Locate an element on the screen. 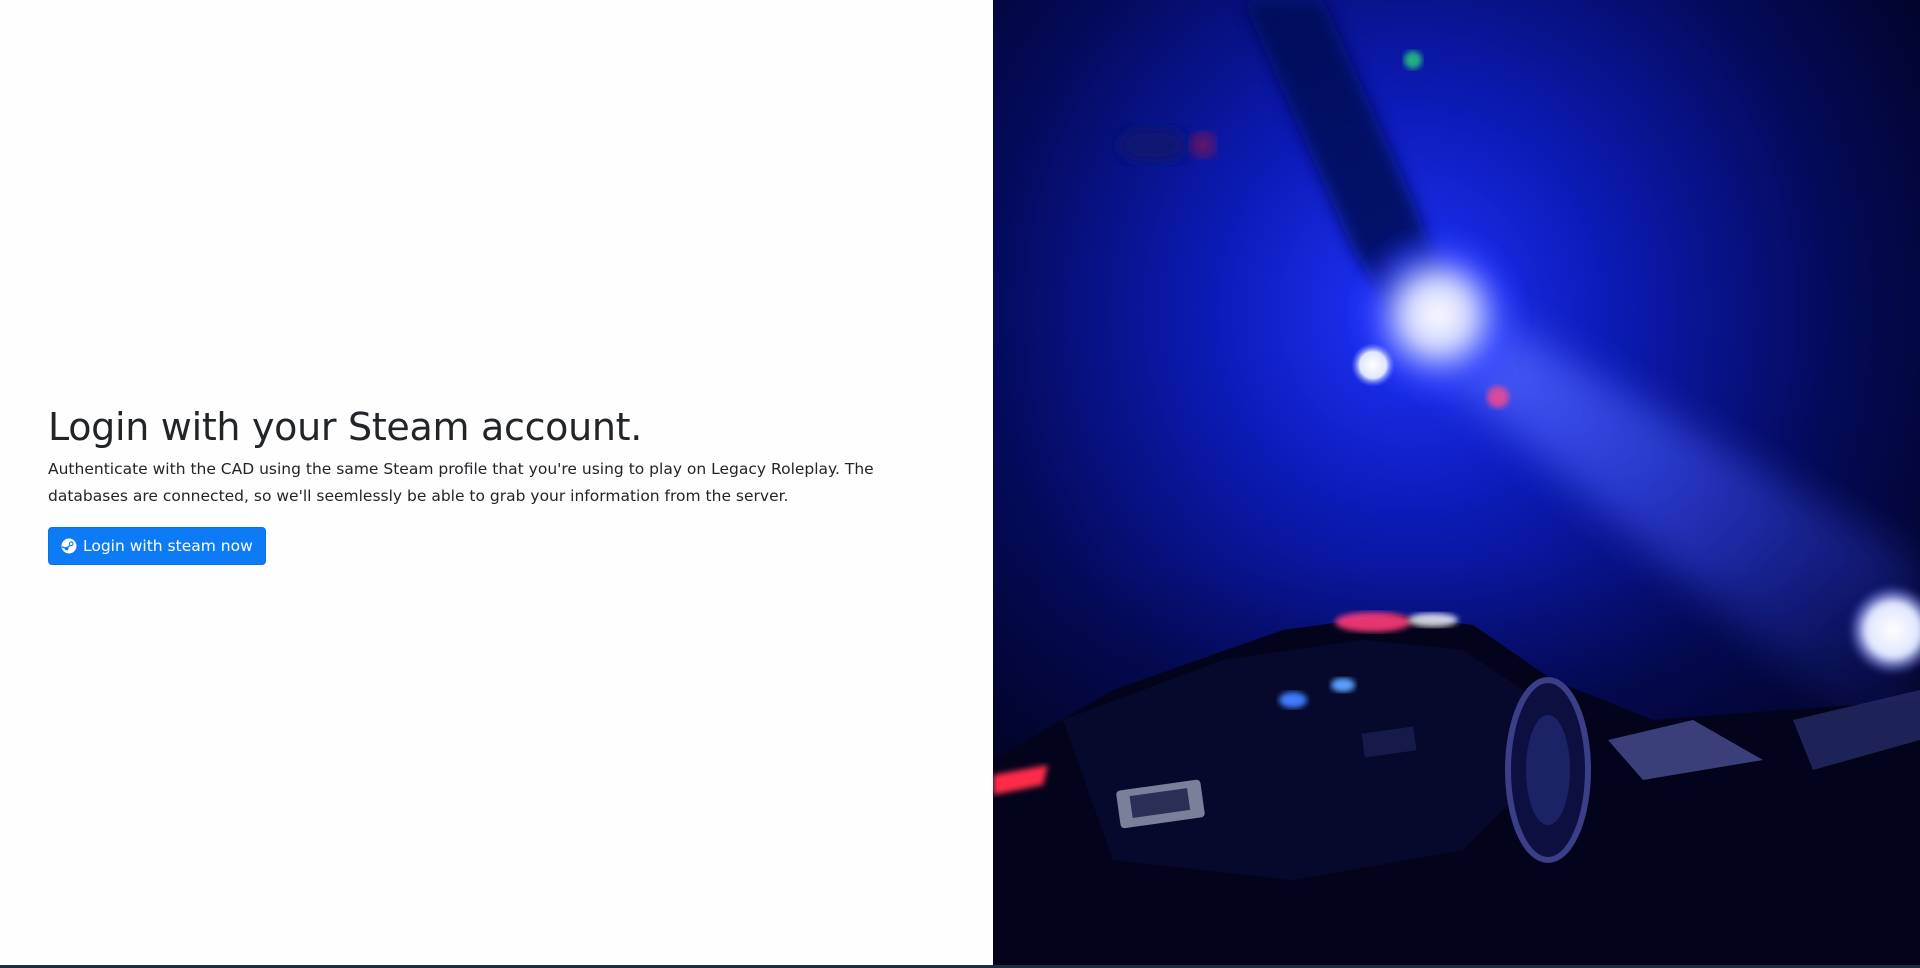 This screenshot has height=968, width=1920. login-with-steam-button: Login with steam now is located at coordinates (157, 546).